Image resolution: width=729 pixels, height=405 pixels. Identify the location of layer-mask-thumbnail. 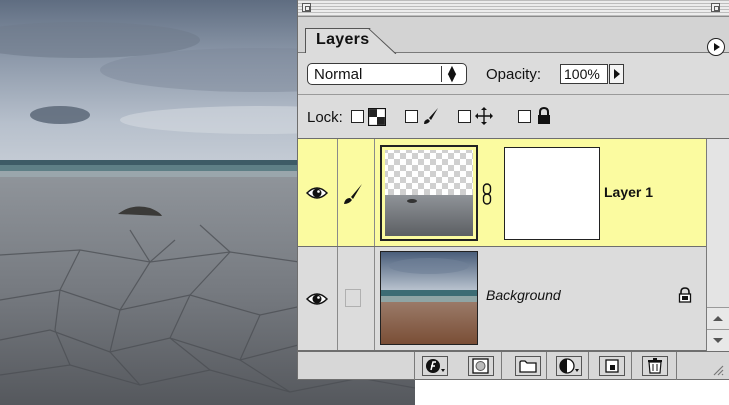
(552, 193).